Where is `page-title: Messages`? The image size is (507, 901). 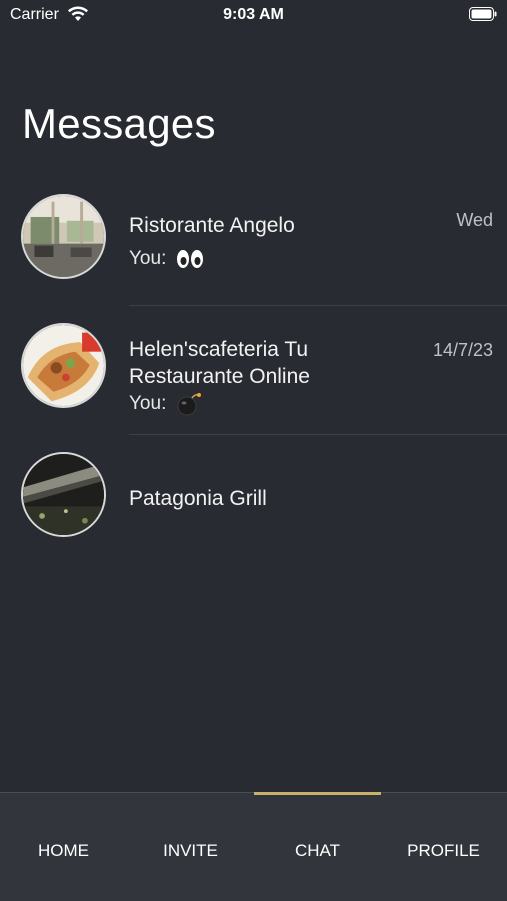
page-title: Messages is located at coordinates (119, 123).